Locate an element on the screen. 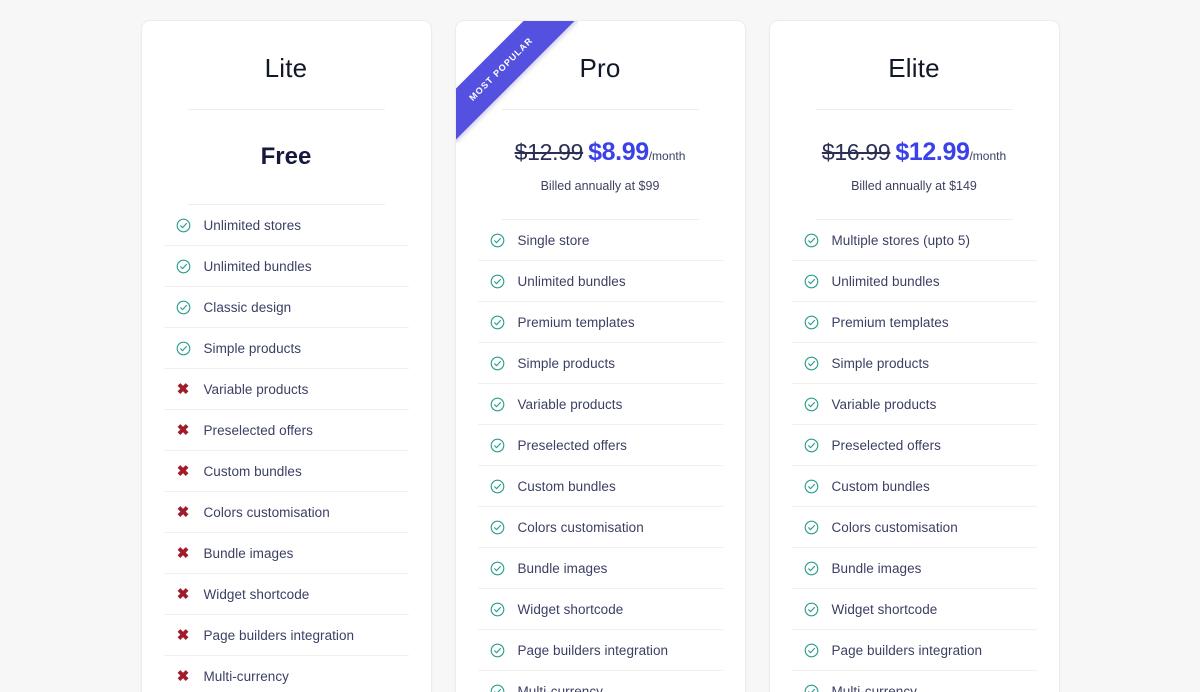 Image resolution: width=1200 pixels, height=692 pixels. price-block: Free is located at coordinates (286, 157).